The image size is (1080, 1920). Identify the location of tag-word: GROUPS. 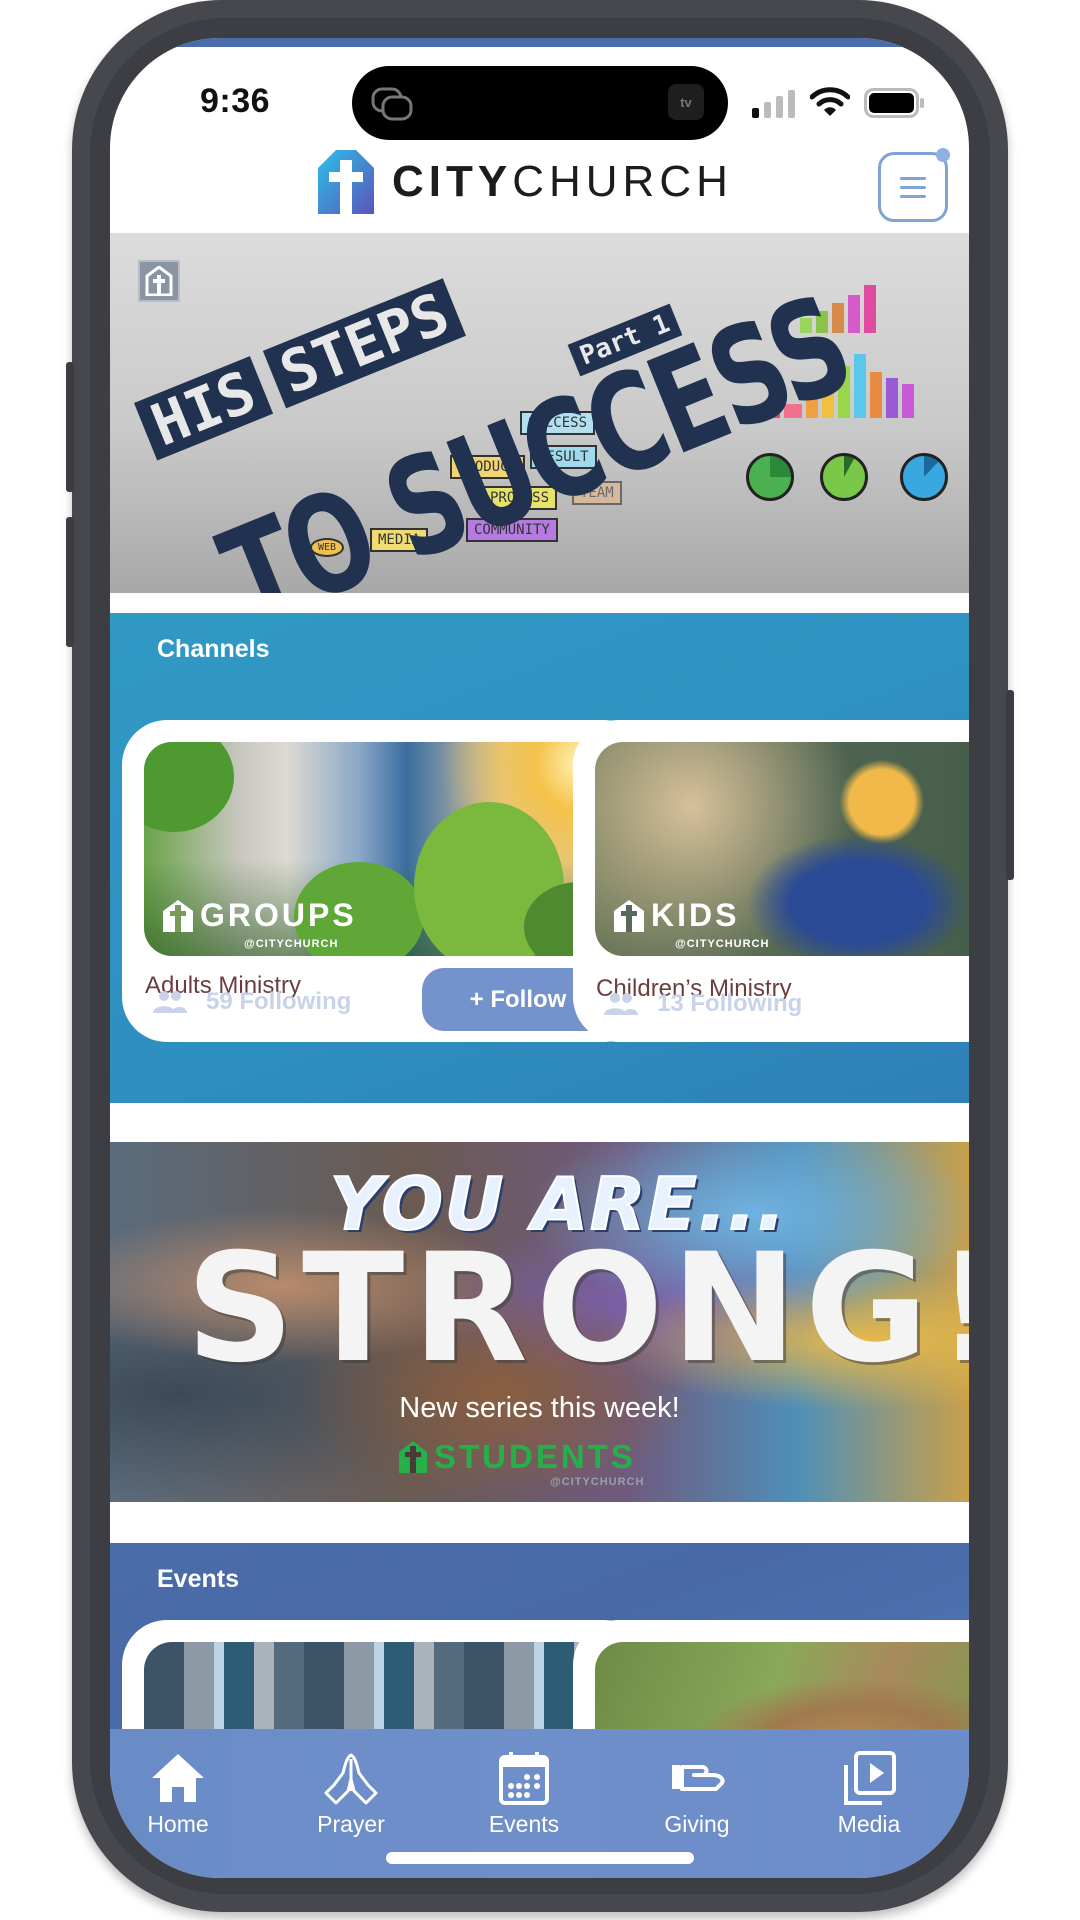
(278, 915).